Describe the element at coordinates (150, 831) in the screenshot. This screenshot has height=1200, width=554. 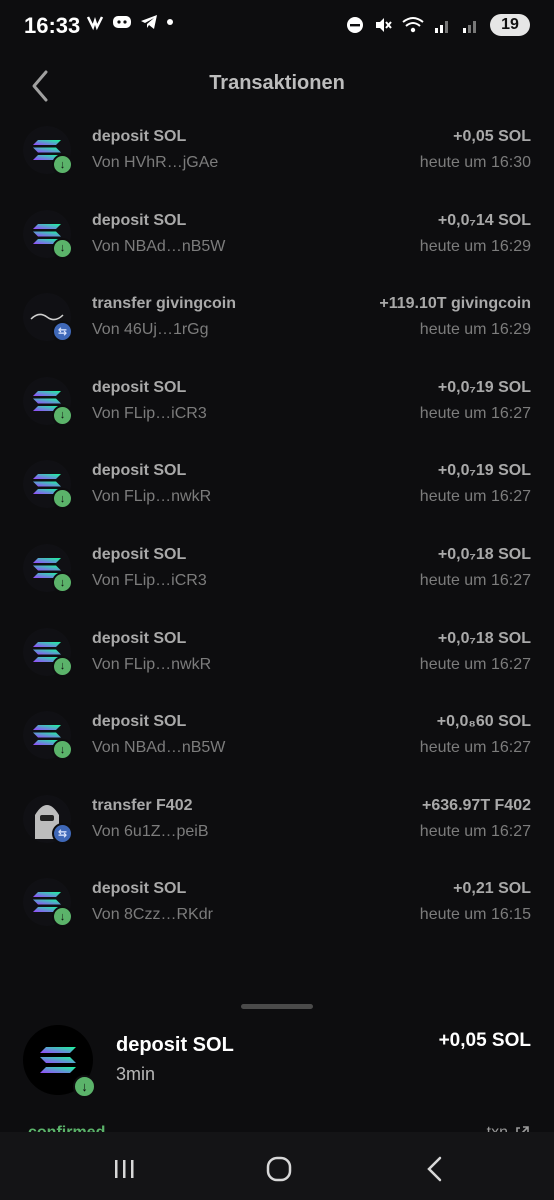
I see `transaction-source: Von 6u1Z…peiB` at that location.